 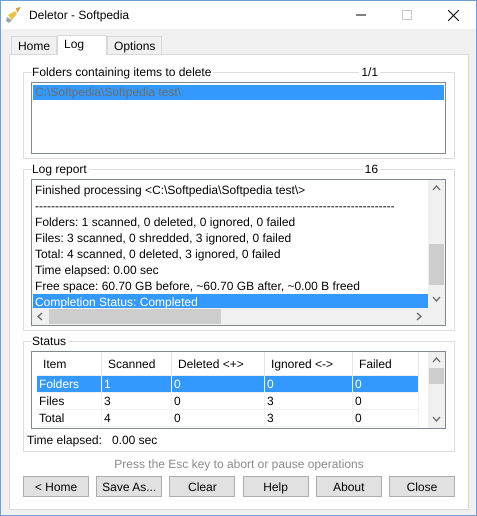 I want to click on tab: Options, so click(x=134, y=45).